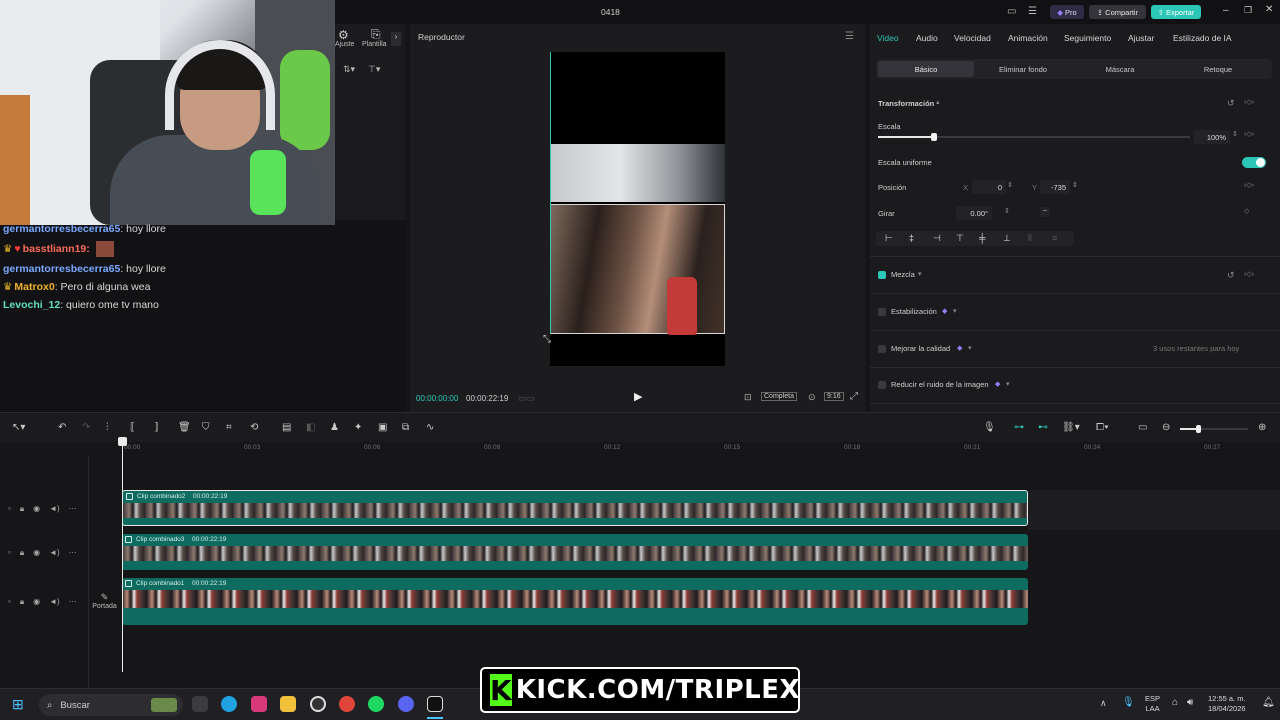 The height and width of the screenshot is (720, 1280). I want to click on align-top-icon: ⊤, so click(960, 238).